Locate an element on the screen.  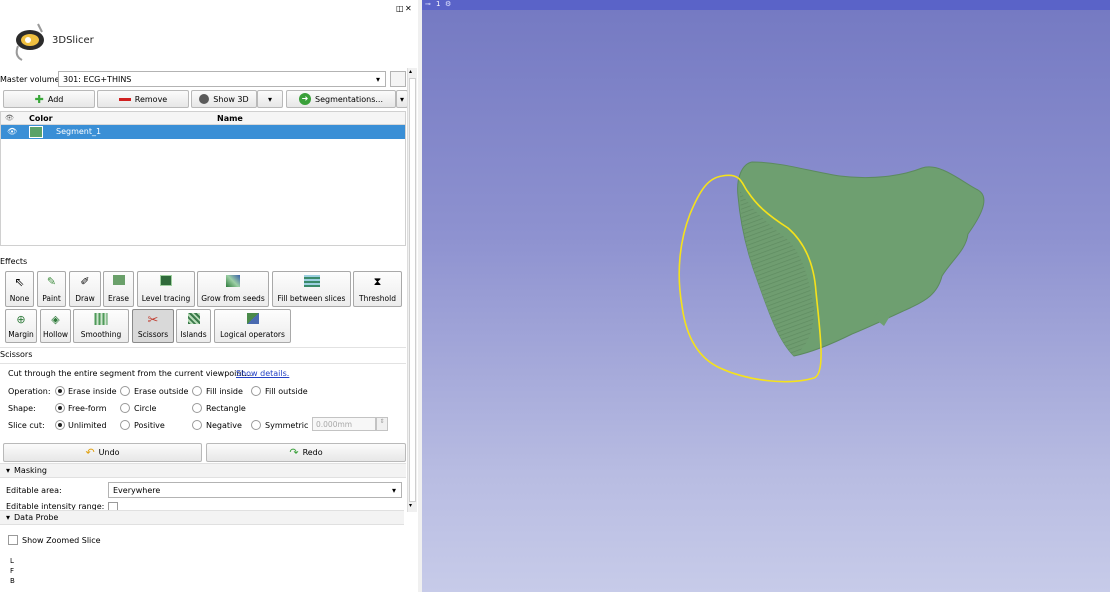
hollow-icon: ◈ is located at coordinates (55, 319).